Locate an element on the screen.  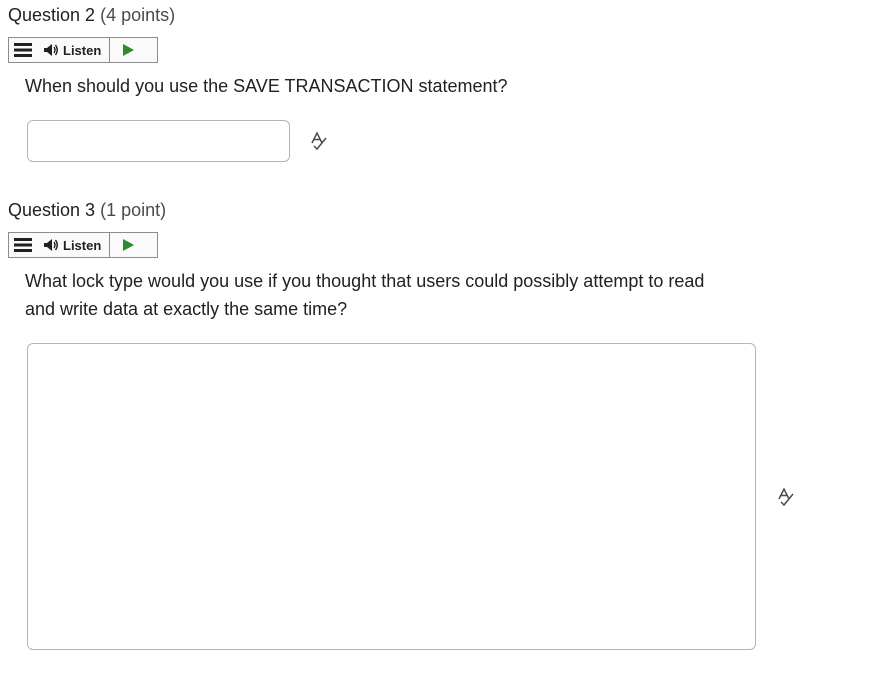
question-2-listen-button: Listen is located at coordinates (74, 50).